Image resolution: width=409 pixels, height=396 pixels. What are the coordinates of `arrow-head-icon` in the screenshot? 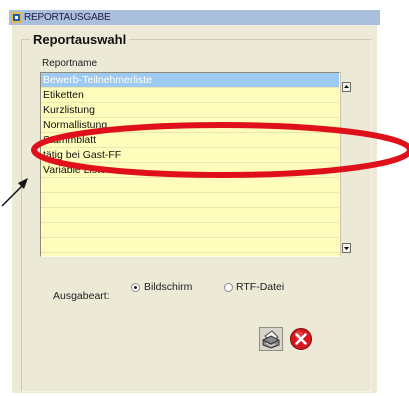 It's located at (23, 183).